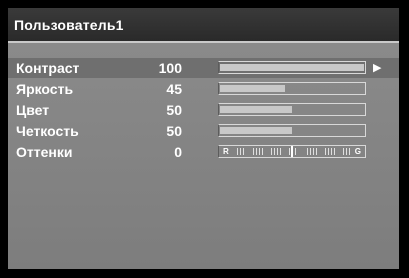 This screenshot has height=278, width=409. Describe the element at coordinates (203, 68) in the screenshot. I see `setting-row-contrast: Контраст 100 ▶` at that location.